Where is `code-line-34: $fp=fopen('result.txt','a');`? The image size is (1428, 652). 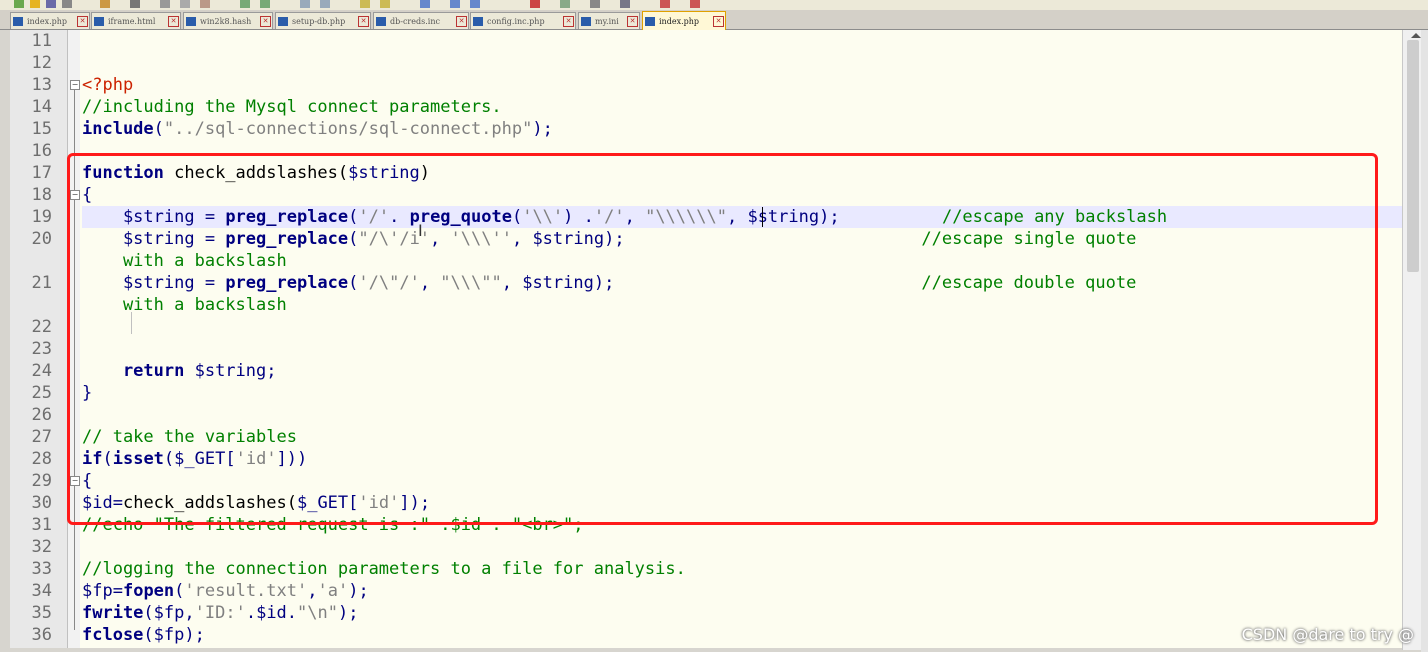
code-line-34: $fp=fopen('result.txt','a'); is located at coordinates (225, 591).